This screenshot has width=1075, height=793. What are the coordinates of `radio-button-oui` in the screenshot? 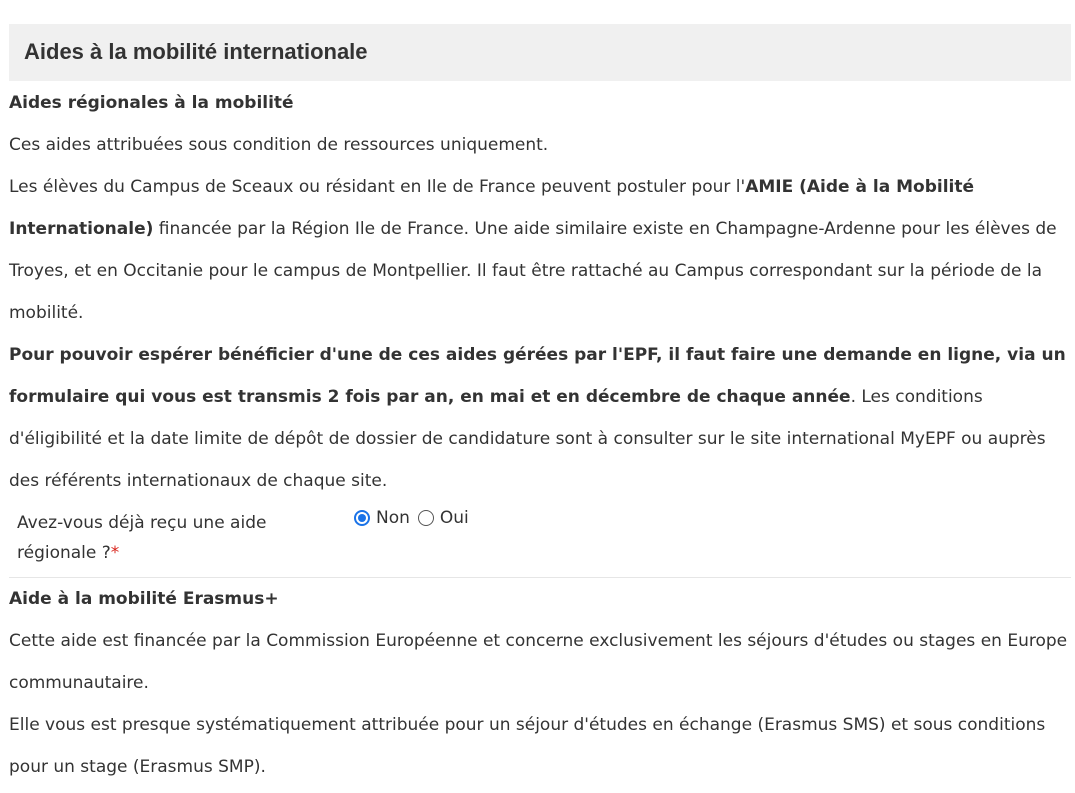 It's located at (425, 518).